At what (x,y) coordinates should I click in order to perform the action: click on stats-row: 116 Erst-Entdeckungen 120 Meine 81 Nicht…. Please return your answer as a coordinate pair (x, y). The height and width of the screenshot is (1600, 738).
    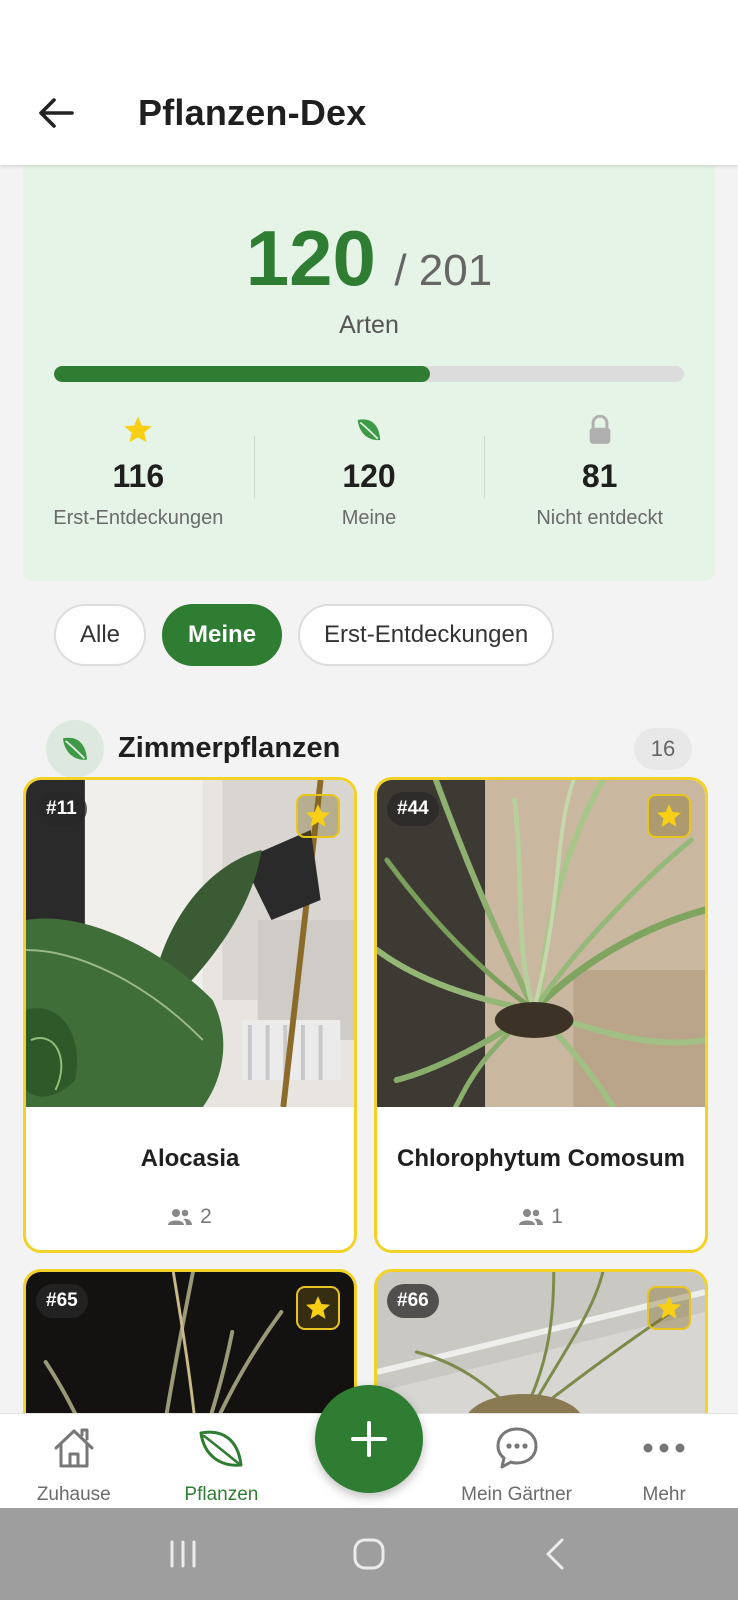
    Looking at the image, I should click on (369, 477).